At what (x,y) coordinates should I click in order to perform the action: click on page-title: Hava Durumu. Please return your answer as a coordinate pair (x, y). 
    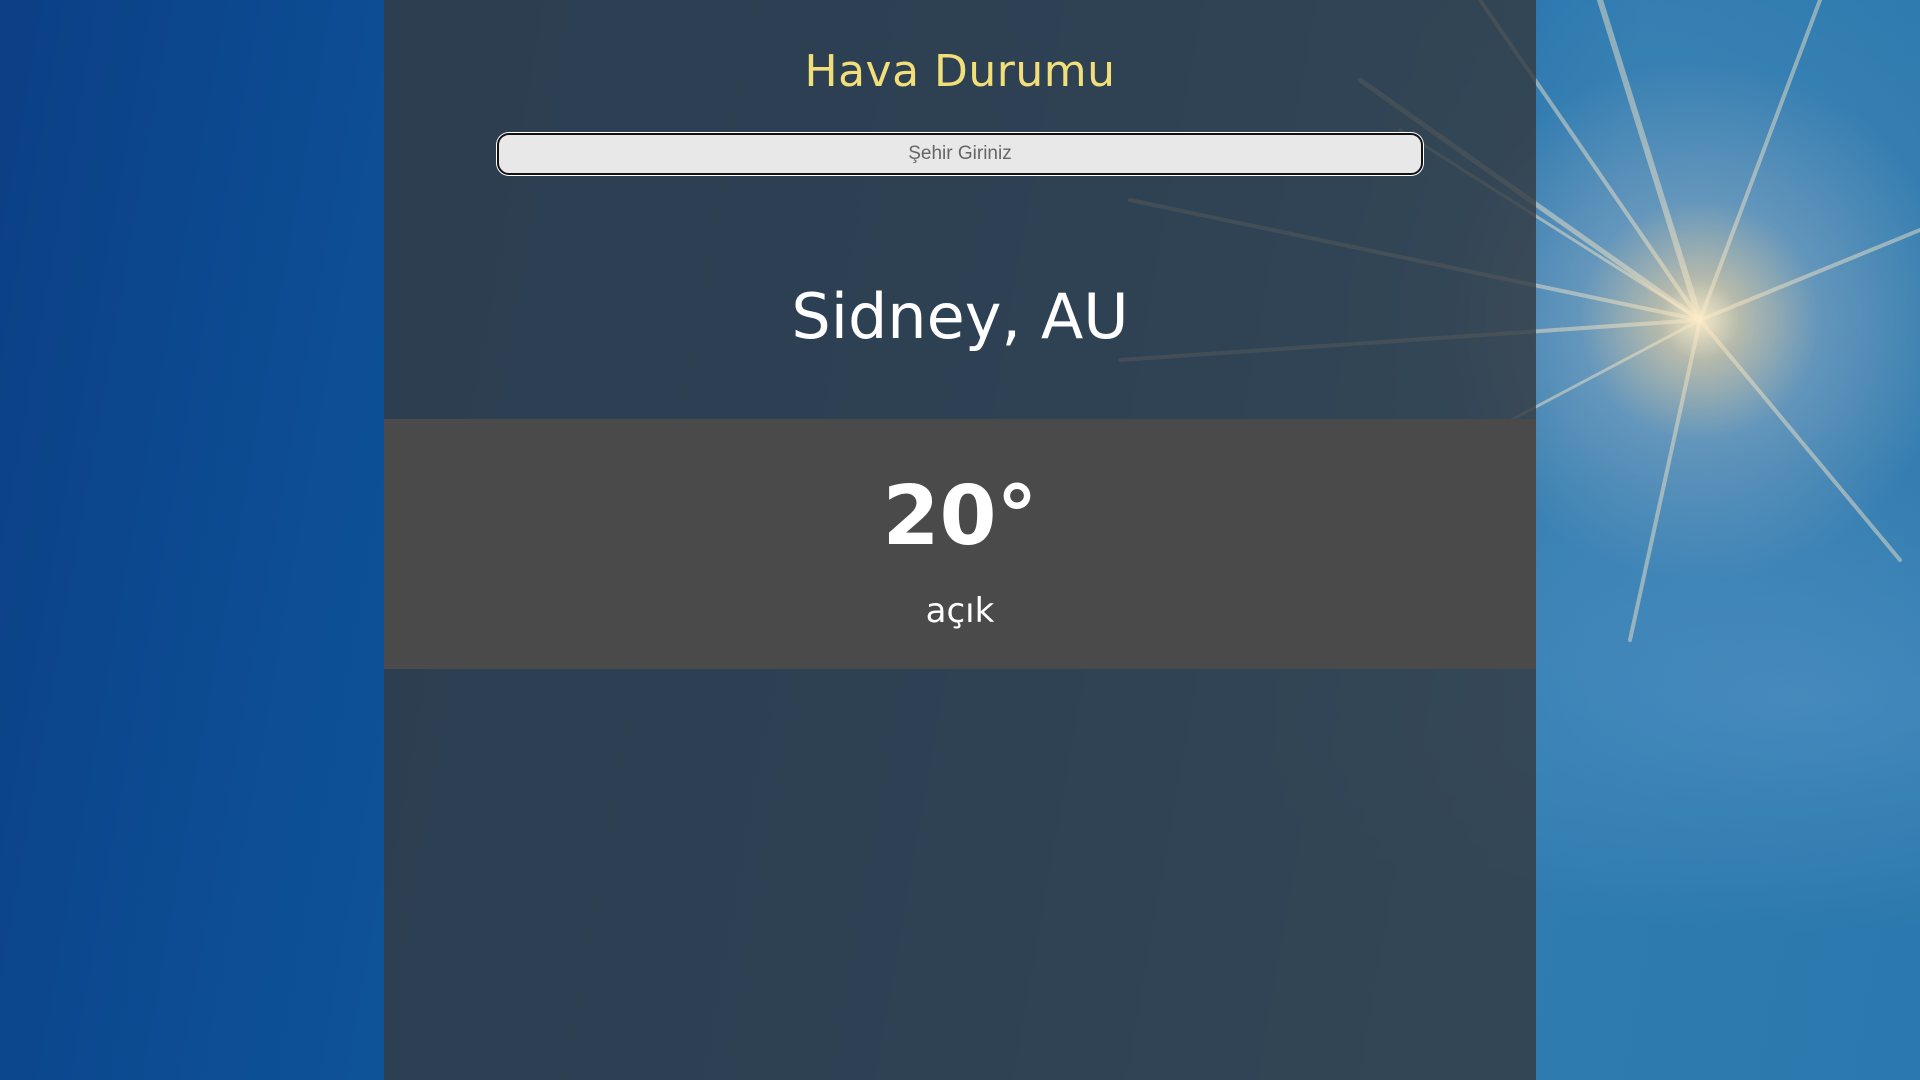
    Looking at the image, I should click on (960, 71).